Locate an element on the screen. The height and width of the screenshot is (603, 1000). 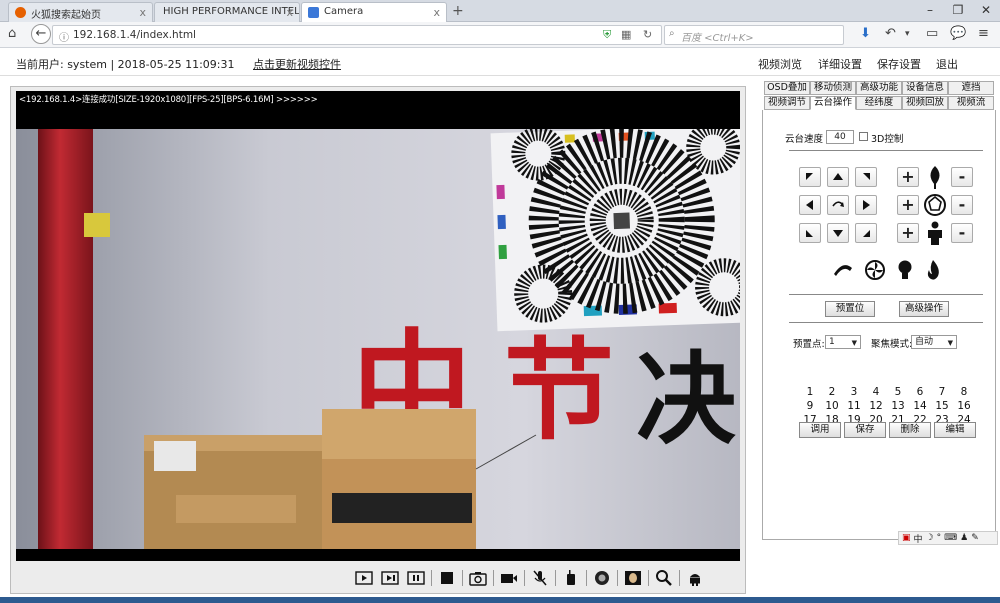
preset-point-select: 1 ▼ is located at coordinates (843, 342).